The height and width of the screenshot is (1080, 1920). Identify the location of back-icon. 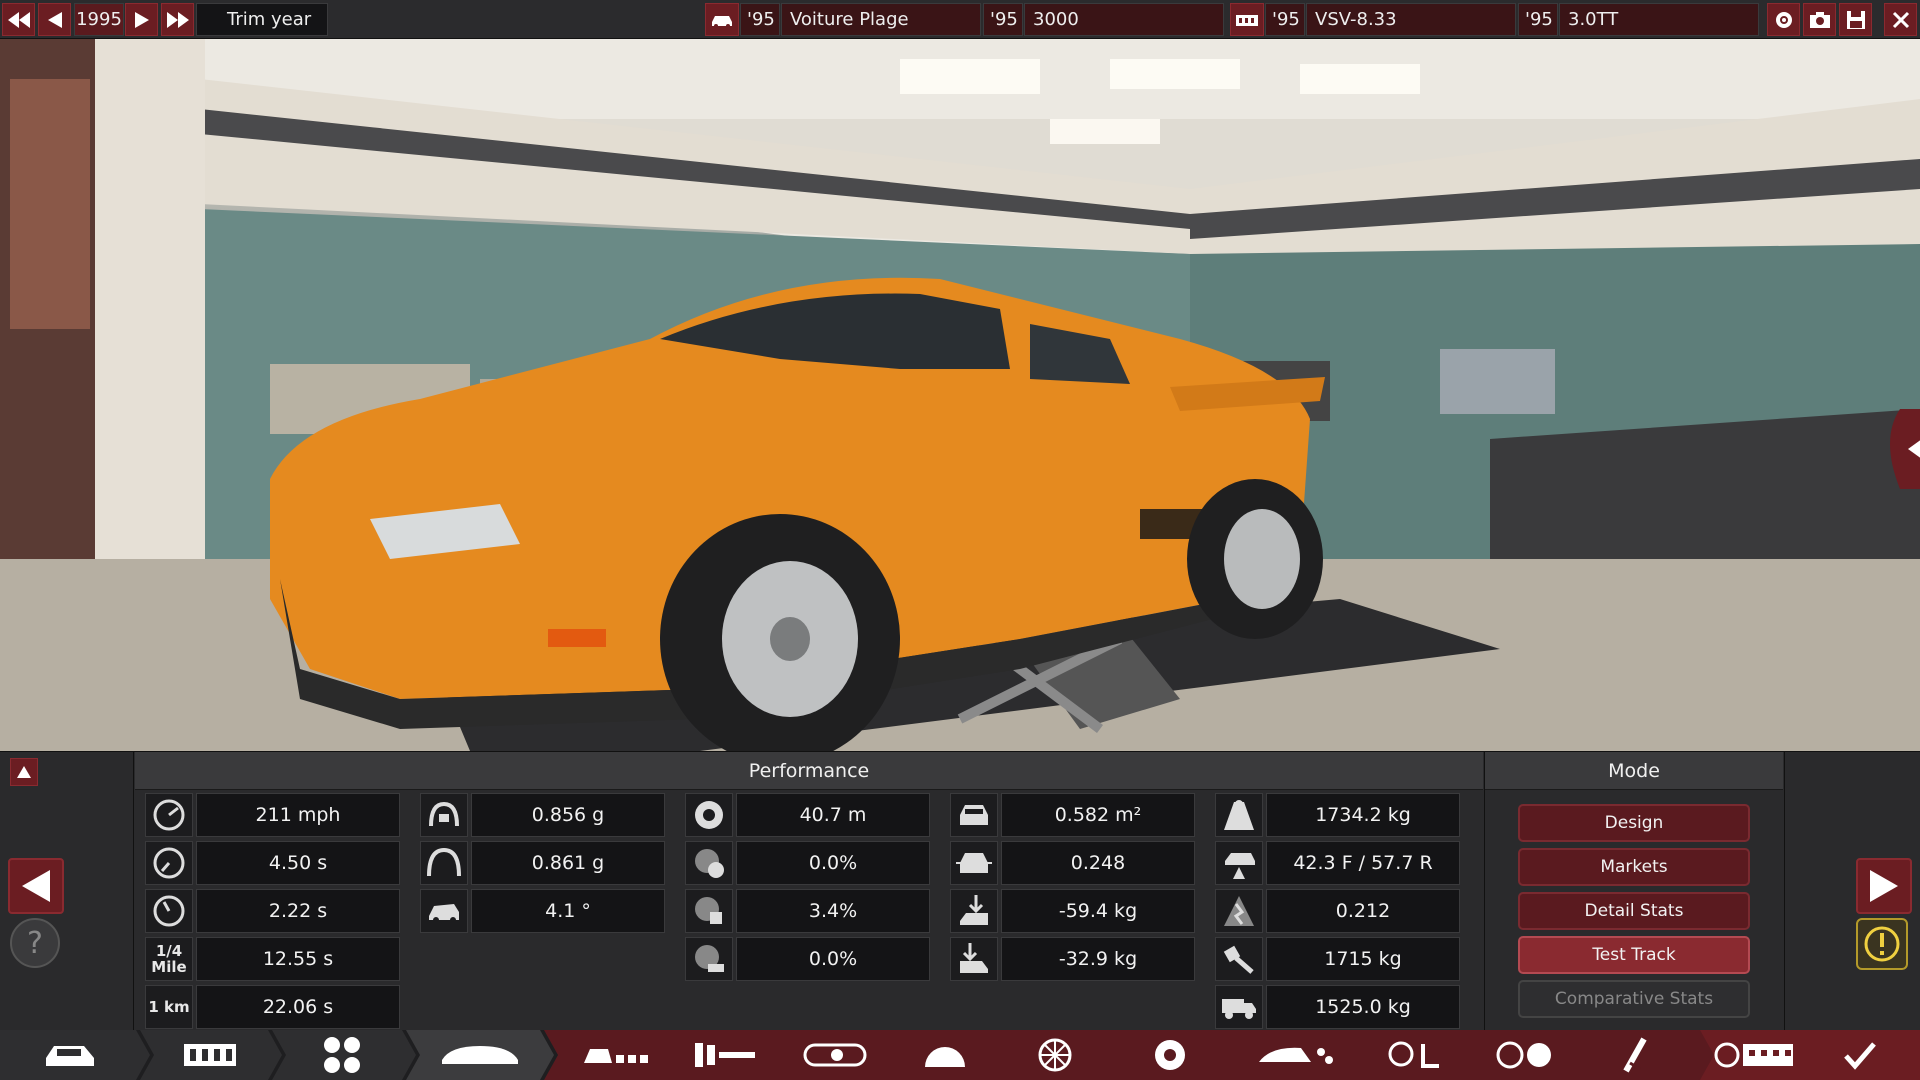
(54, 19).